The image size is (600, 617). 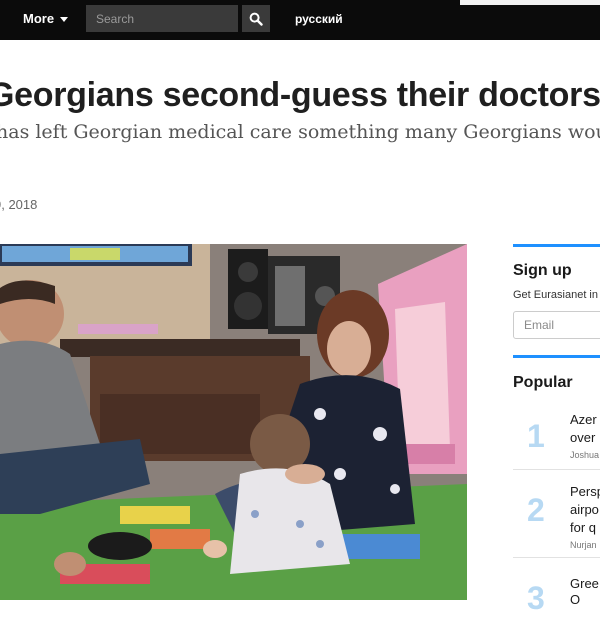 I want to click on popular-item: 2 Persp airpo for q Nurjan, so click(x=556, y=518).